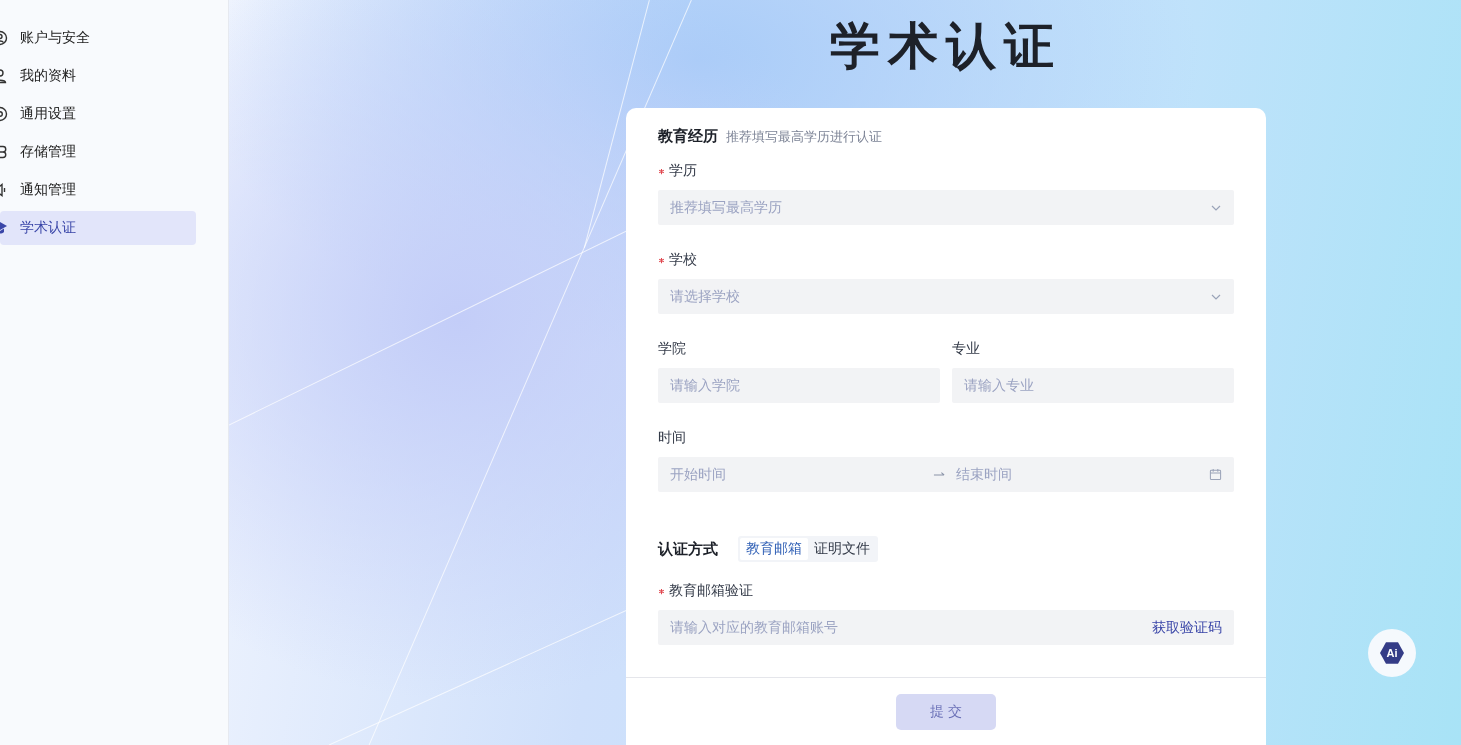 This screenshot has height=745, width=1461. Describe the element at coordinates (946, 46) in the screenshot. I see `page-title: 学术认证` at that location.